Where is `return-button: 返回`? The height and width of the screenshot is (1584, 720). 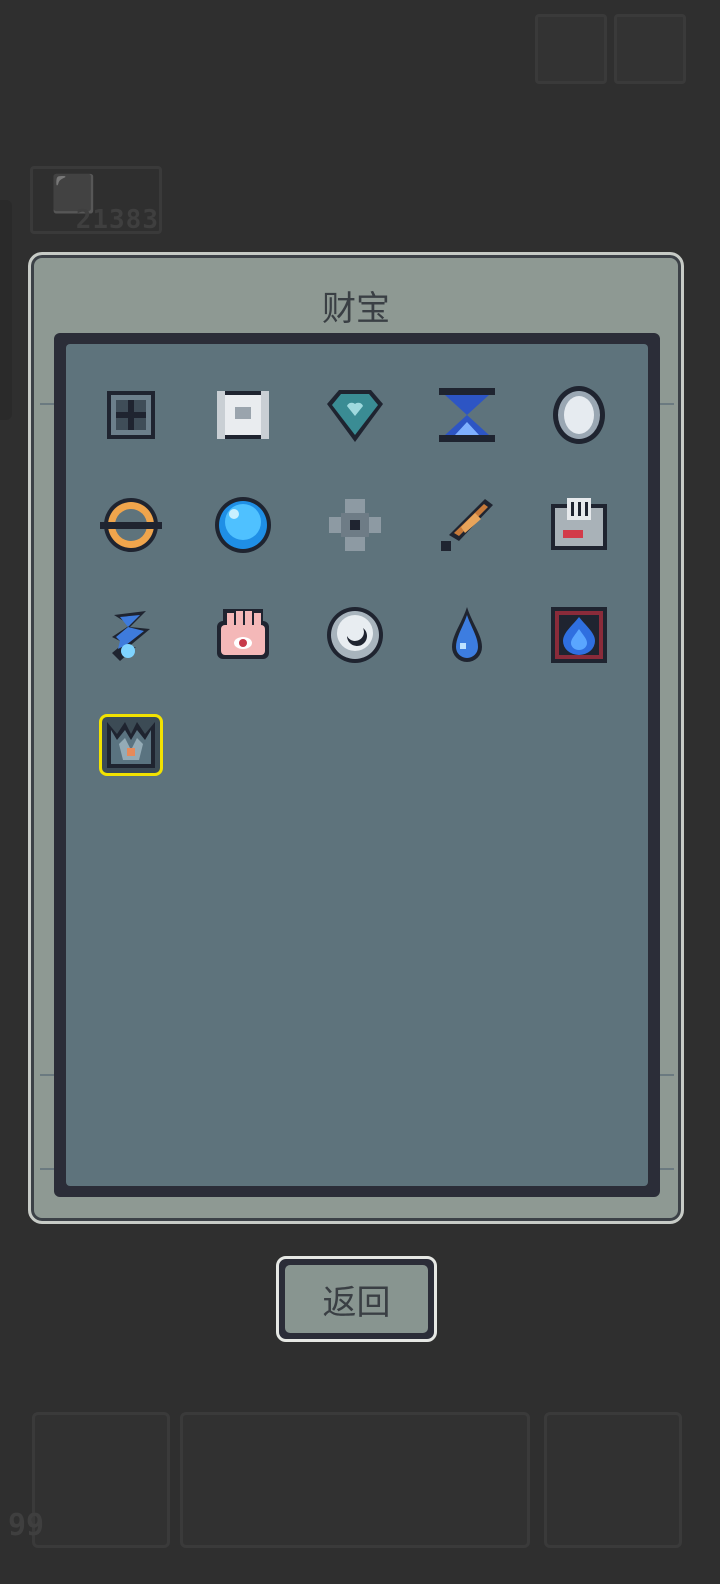
return-button: 返回 is located at coordinates (356, 1299).